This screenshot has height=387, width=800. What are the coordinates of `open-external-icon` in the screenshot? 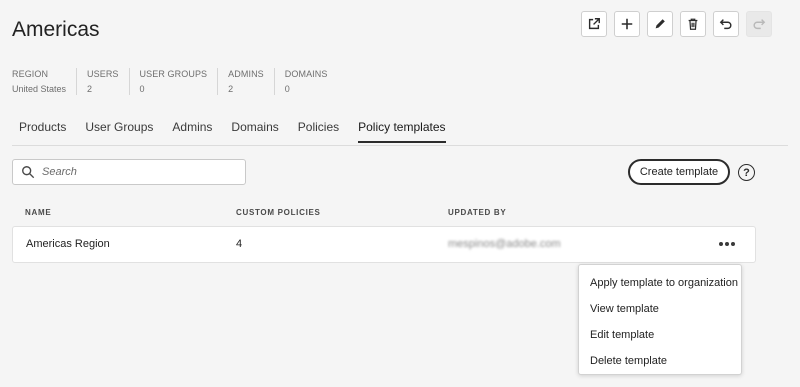 It's located at (594, 24).